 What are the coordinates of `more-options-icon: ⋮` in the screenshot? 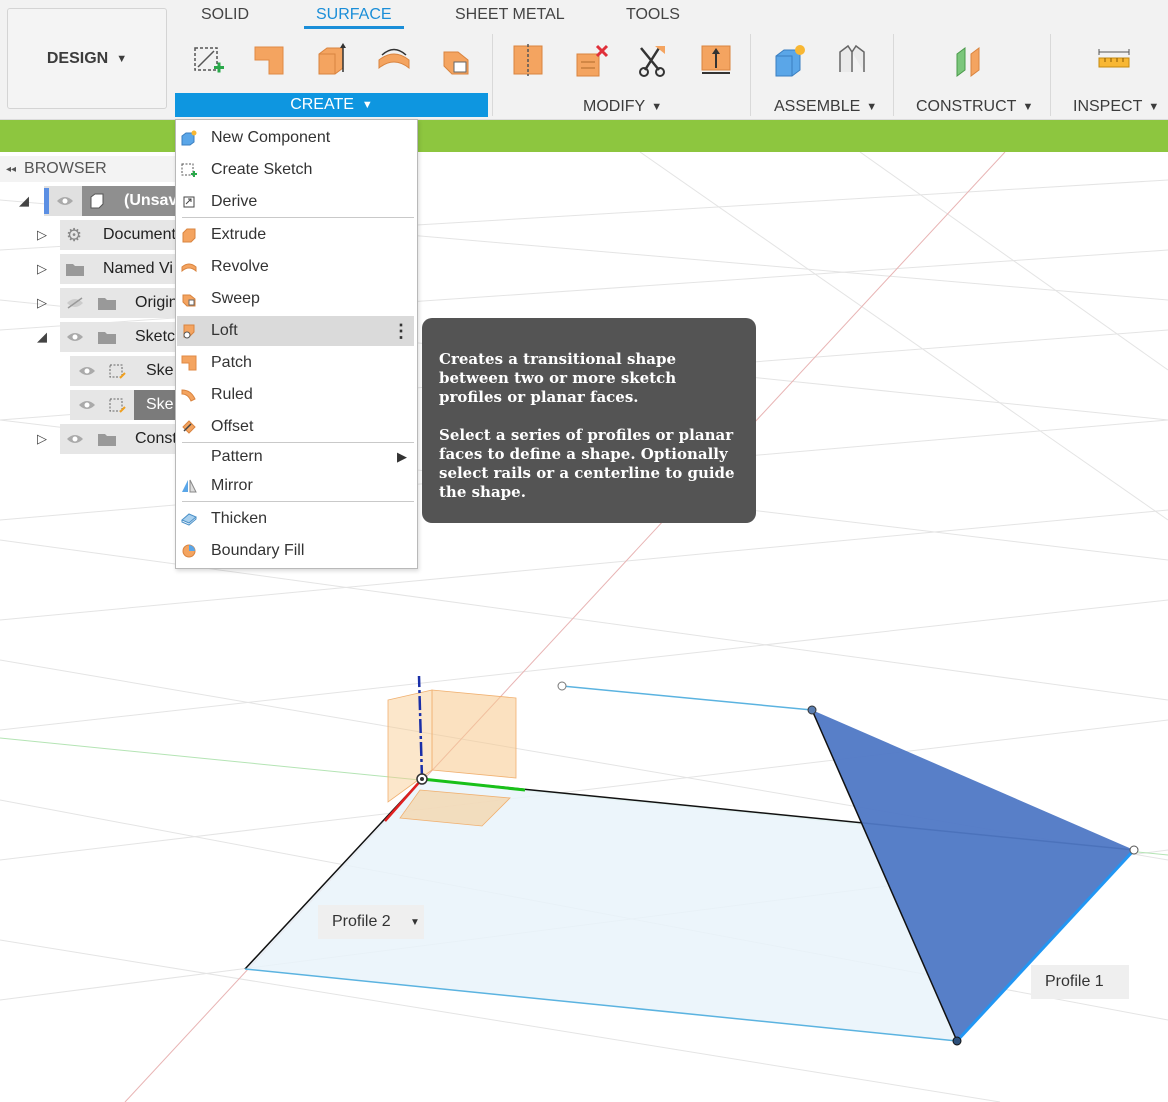 It's located at (401, 331).